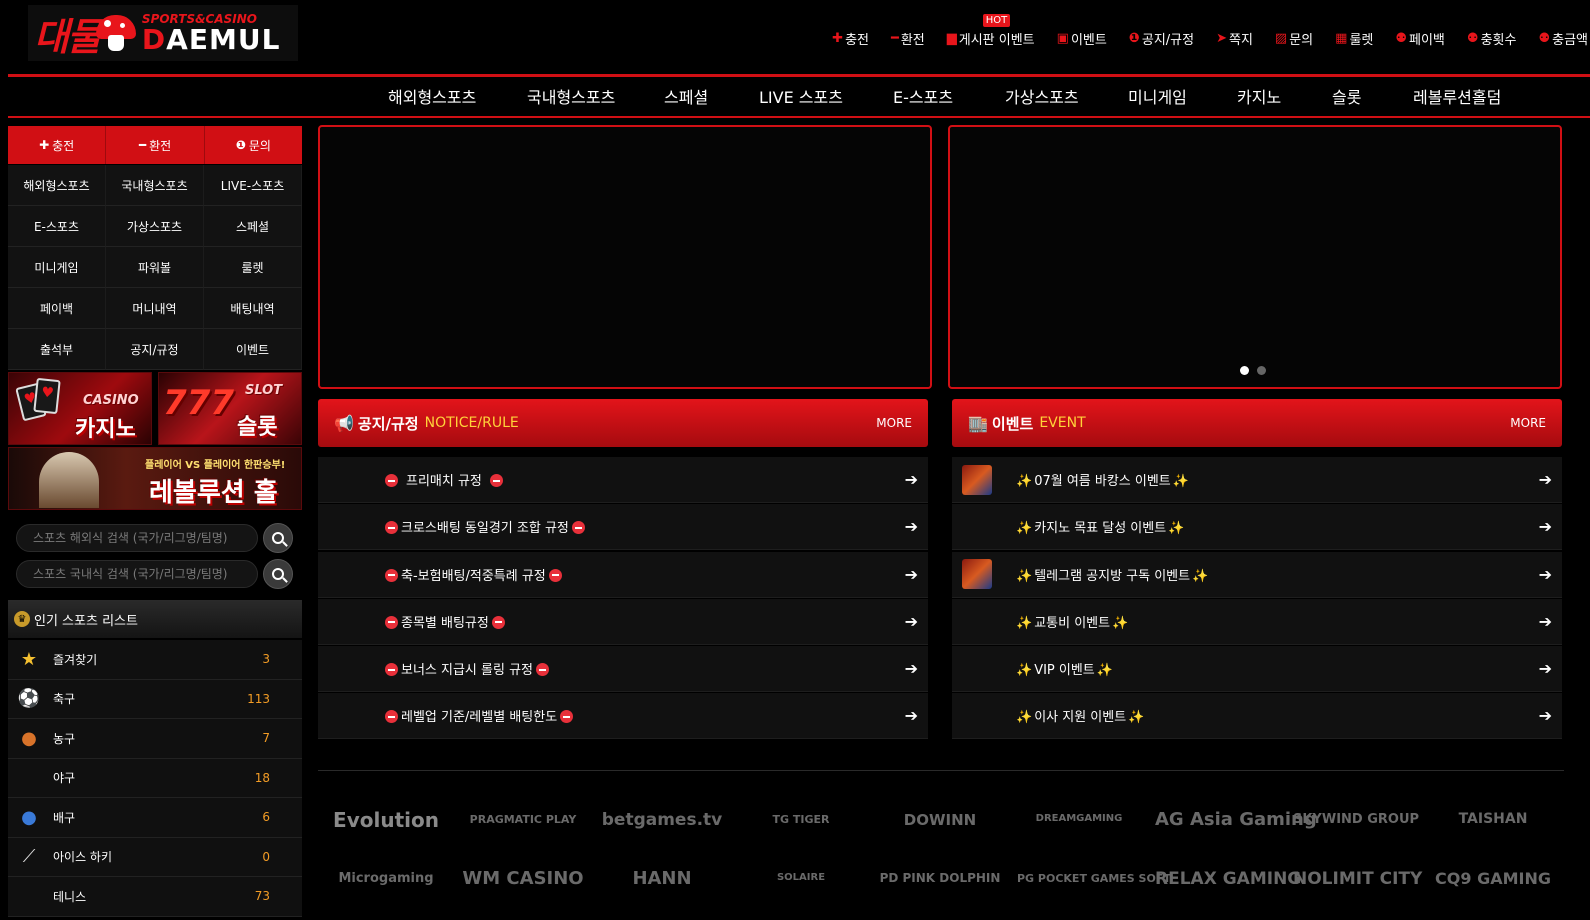 The width and height of the screenshot is (1590, 920). Describe the element at coordinates (662, 820) in the screenshot. I see `provider-logo: betgames.tv` at that location.